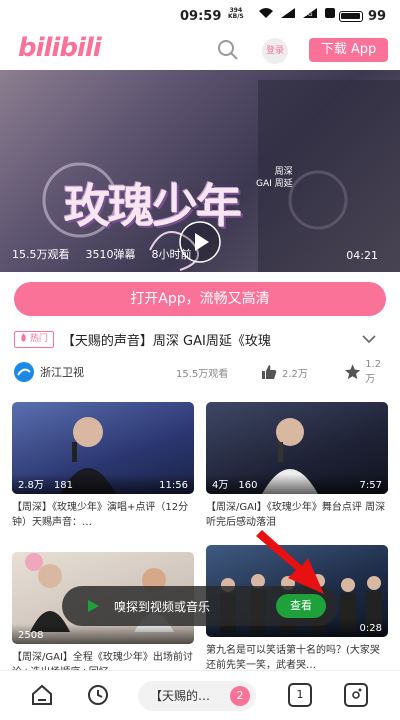 This screenshot has width=400, height=720. I want to click on thumb-stats: 2508, so click(103, 634).